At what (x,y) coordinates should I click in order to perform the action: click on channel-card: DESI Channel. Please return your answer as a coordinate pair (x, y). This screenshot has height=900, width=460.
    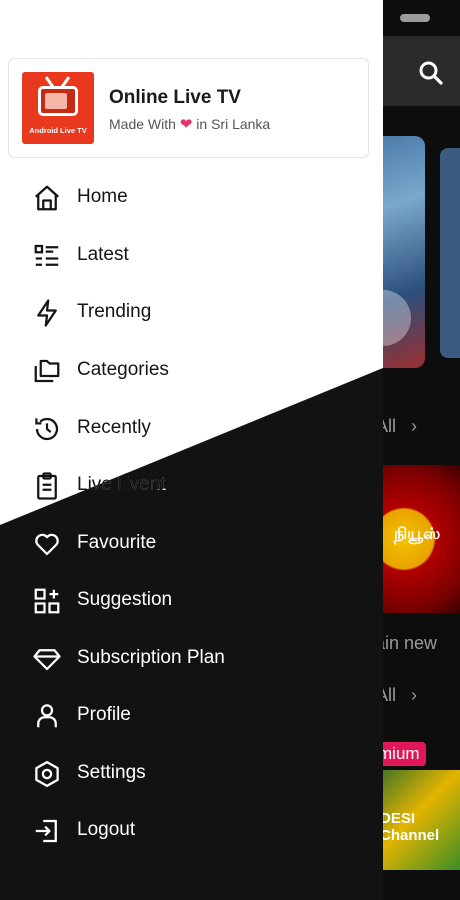
    Looking at the image, I should click on (415, 820).